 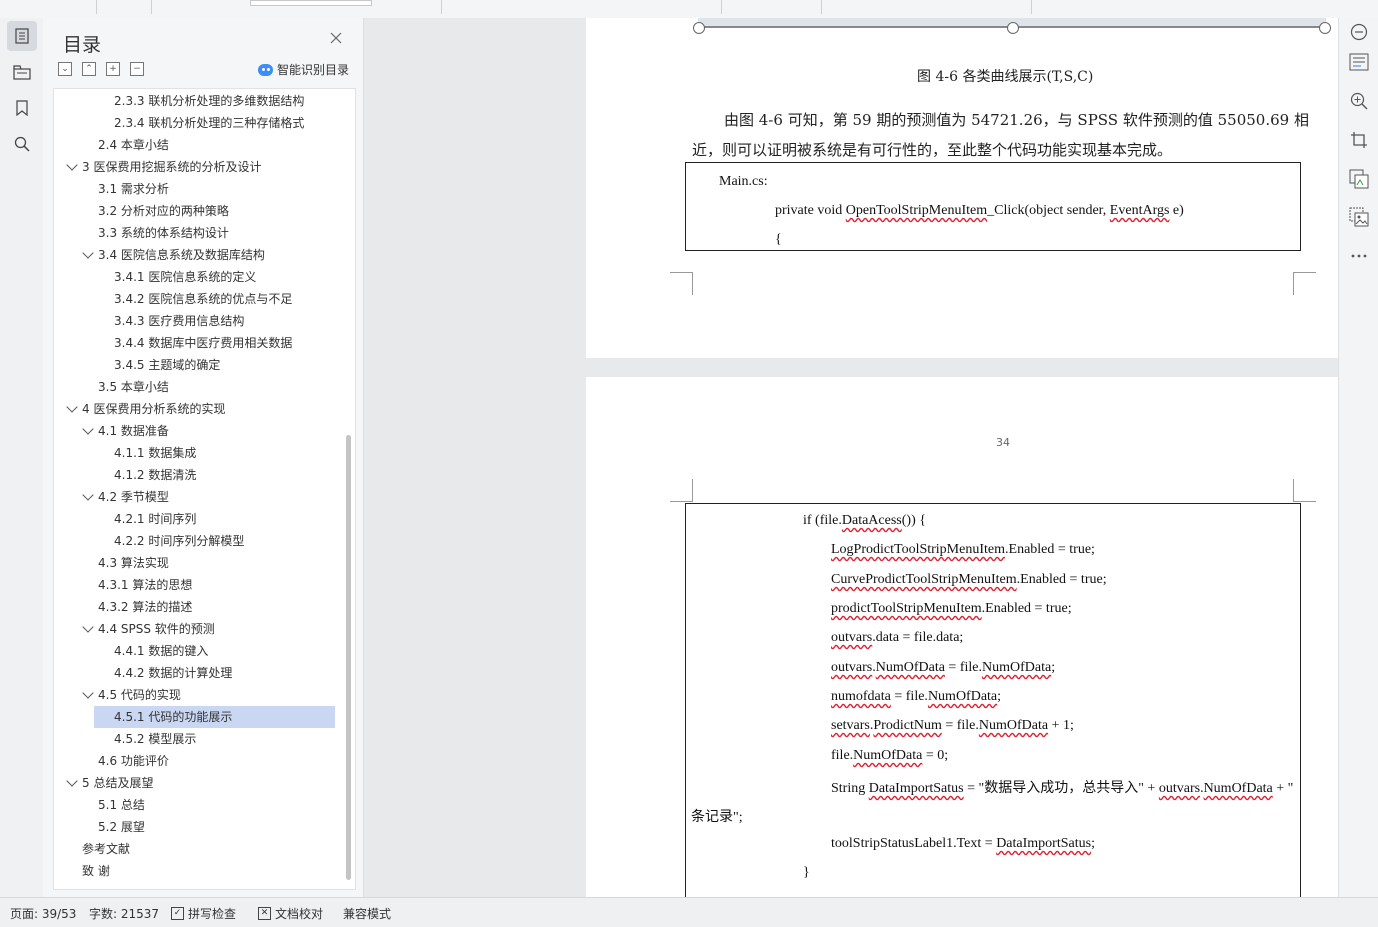 I want to click on add-heading-icon: +, so click(x=113, y=69).